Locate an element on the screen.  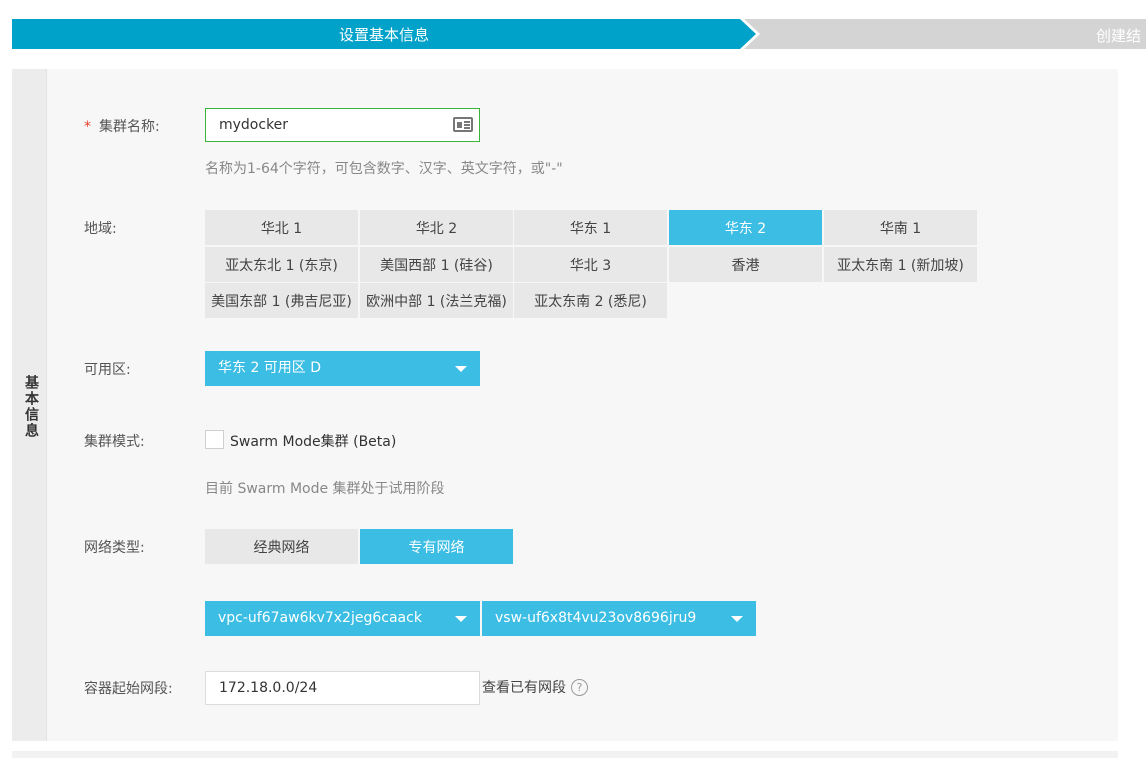
next-section-edge is located at coordinates (565, 754).